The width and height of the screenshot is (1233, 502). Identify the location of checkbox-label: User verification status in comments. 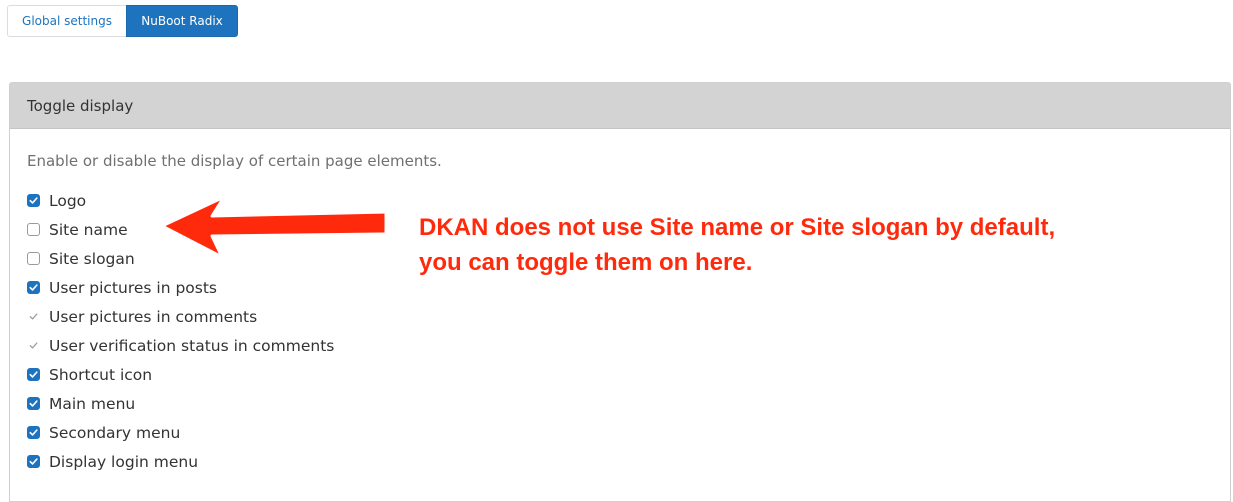
(192, 345).